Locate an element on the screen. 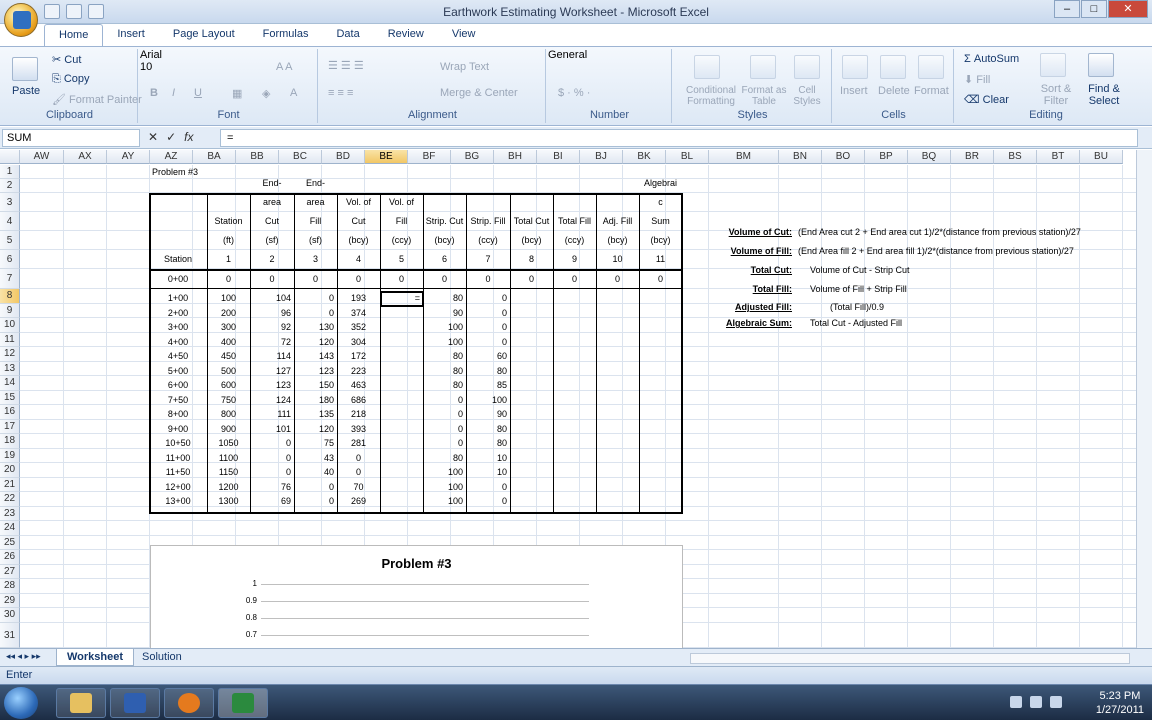 This screenshot has width=1152, height=720. excel-taskbar-button is located at coordinates (243, 703).